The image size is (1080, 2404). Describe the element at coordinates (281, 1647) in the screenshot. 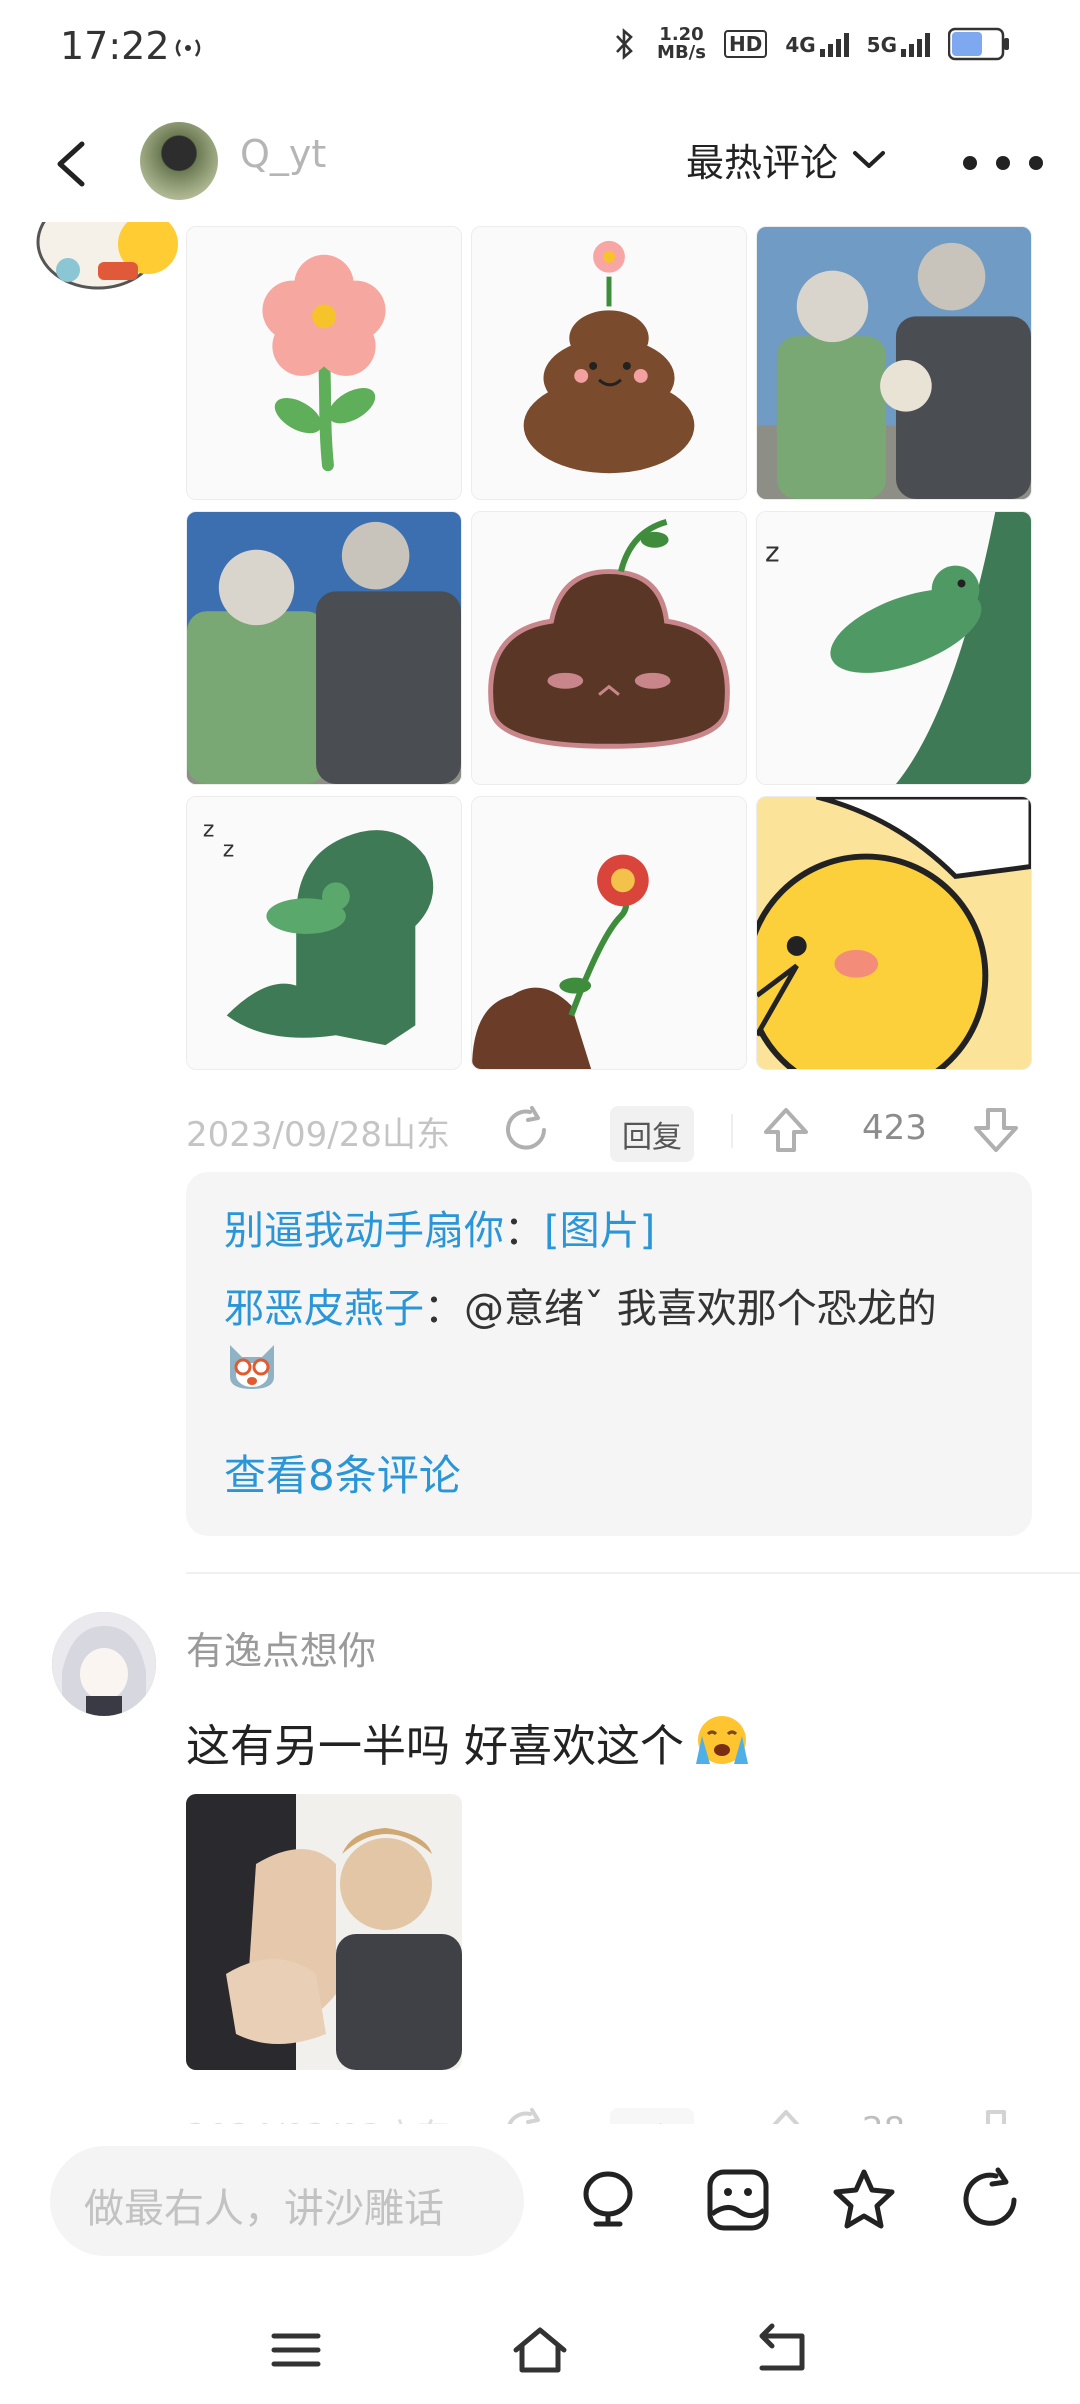

I see `commenter-username: 有逸点想你` at that location.